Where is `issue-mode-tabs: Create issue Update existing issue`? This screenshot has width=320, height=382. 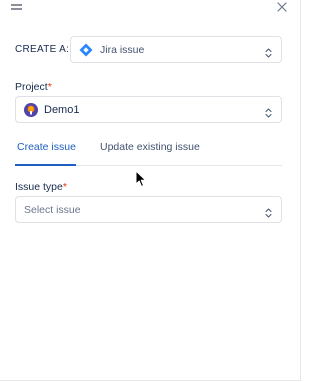
issue-mode-tabs: Create issue Update existing issue is located at coordinates (148, 148).